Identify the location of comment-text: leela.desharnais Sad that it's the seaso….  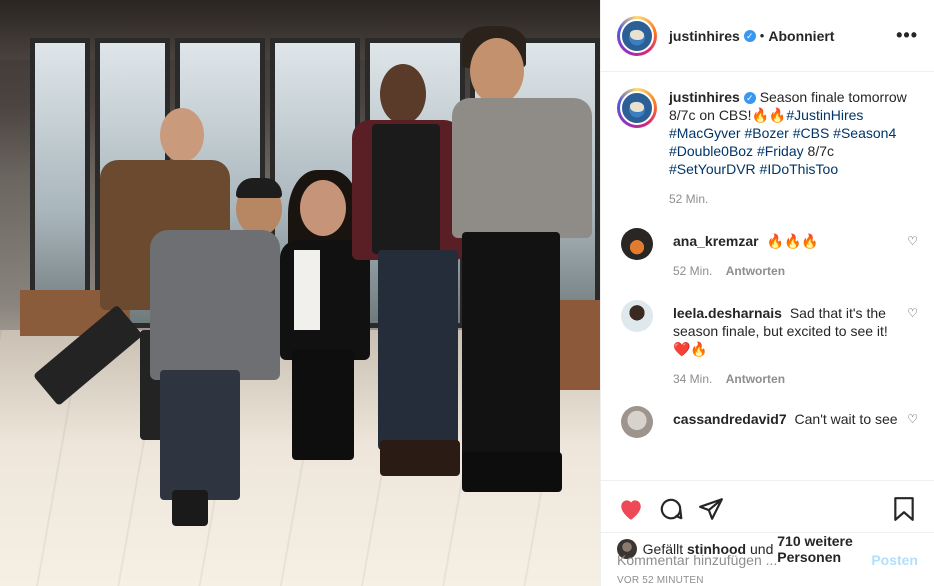
(786, 329).